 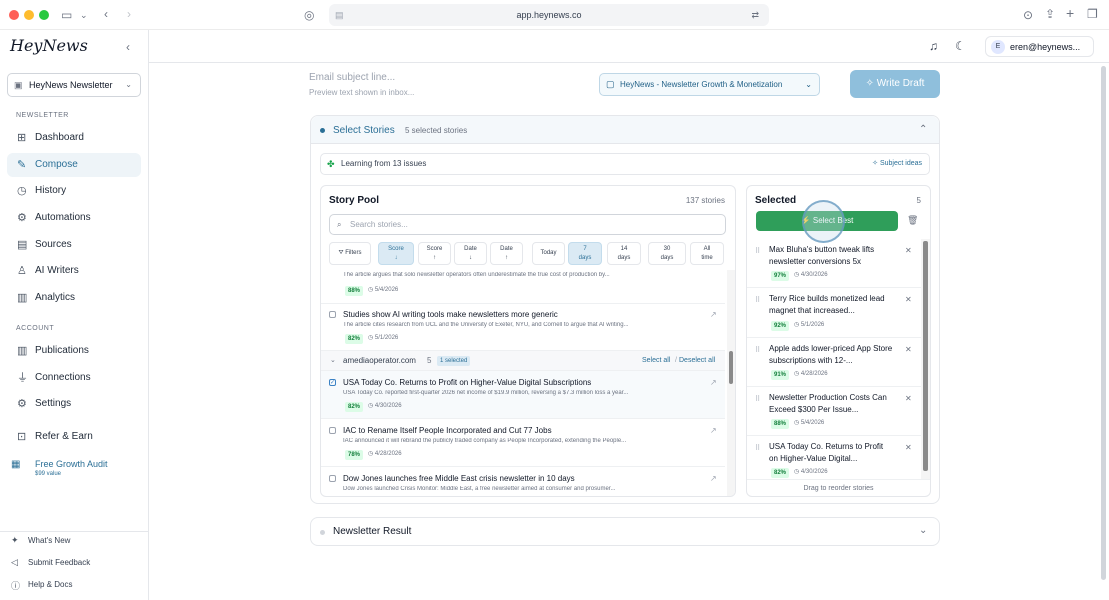 I want to click on download-icon: ⊙, so click(x=1028, y=15).